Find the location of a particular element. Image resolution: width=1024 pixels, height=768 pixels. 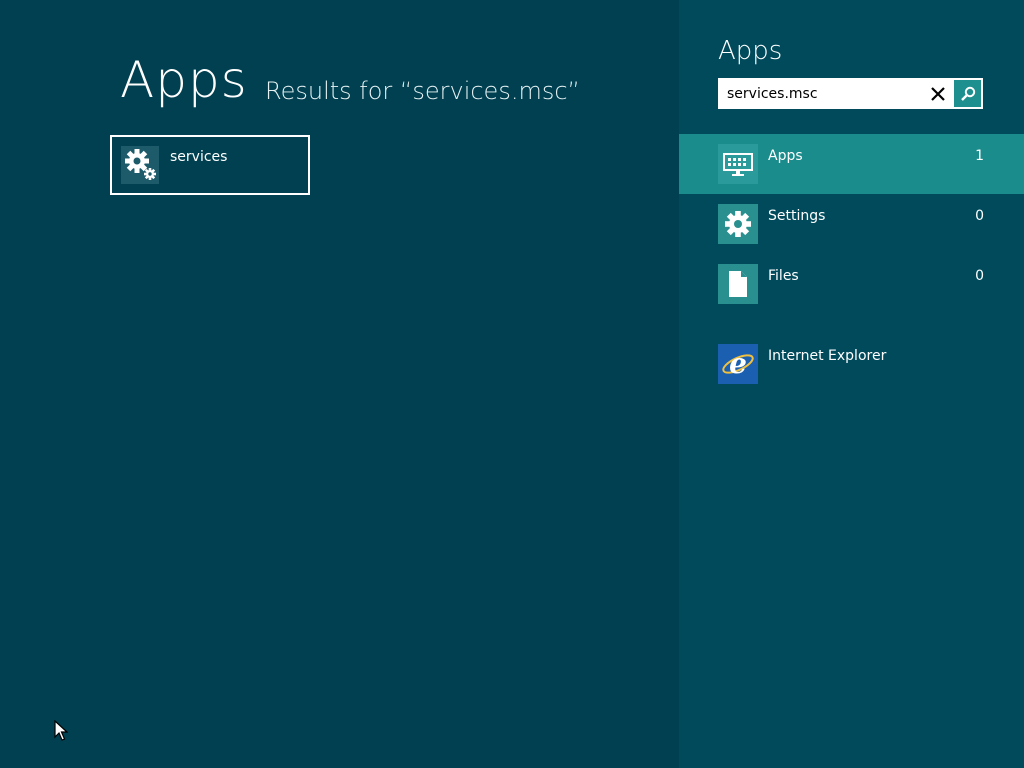

pane-item-internet-explorer: e Internet Explorer is located at coordinates (851, 364).